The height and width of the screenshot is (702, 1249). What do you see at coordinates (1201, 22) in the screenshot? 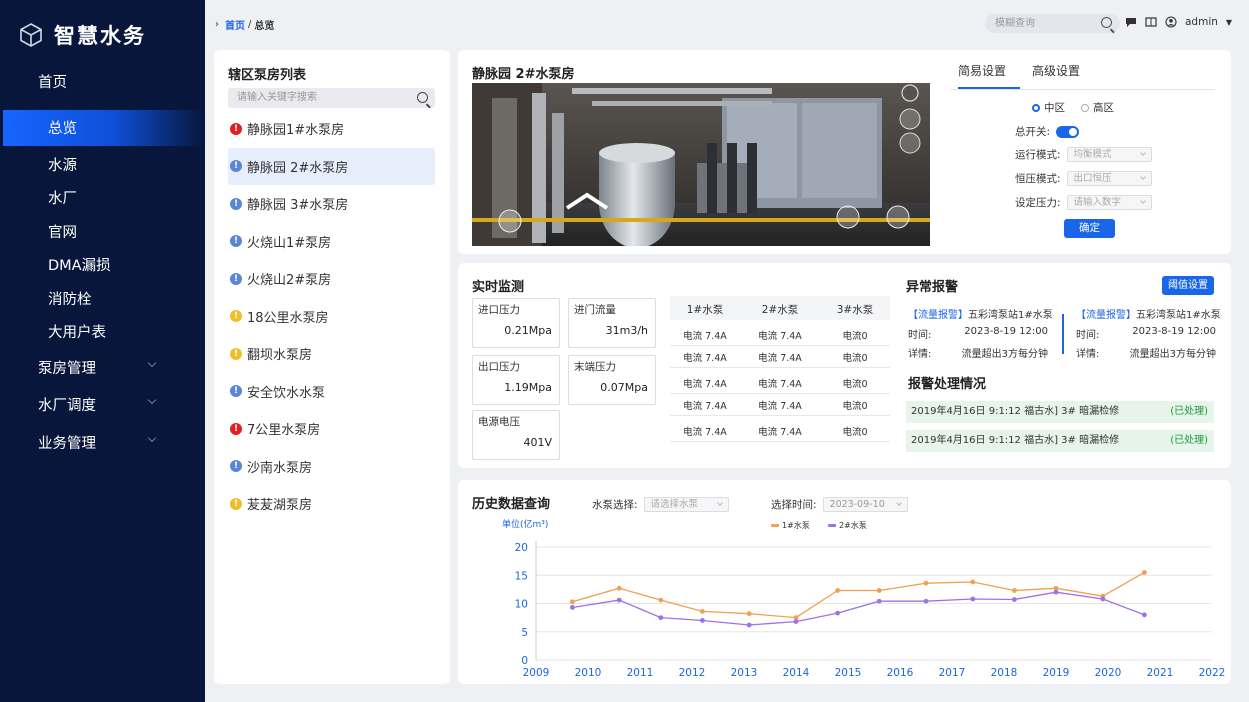
I see `user-name: admin` at bounding box center [1201, 22].